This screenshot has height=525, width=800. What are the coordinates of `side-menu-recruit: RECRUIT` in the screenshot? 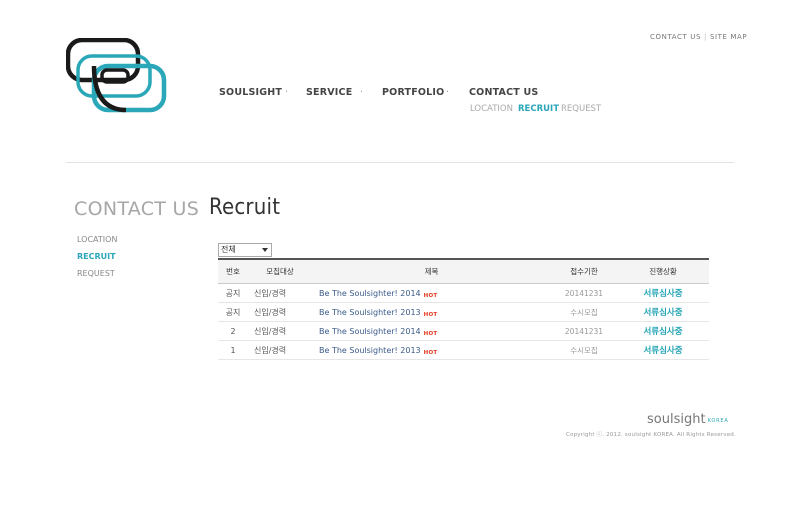 It's located at (97, 260).